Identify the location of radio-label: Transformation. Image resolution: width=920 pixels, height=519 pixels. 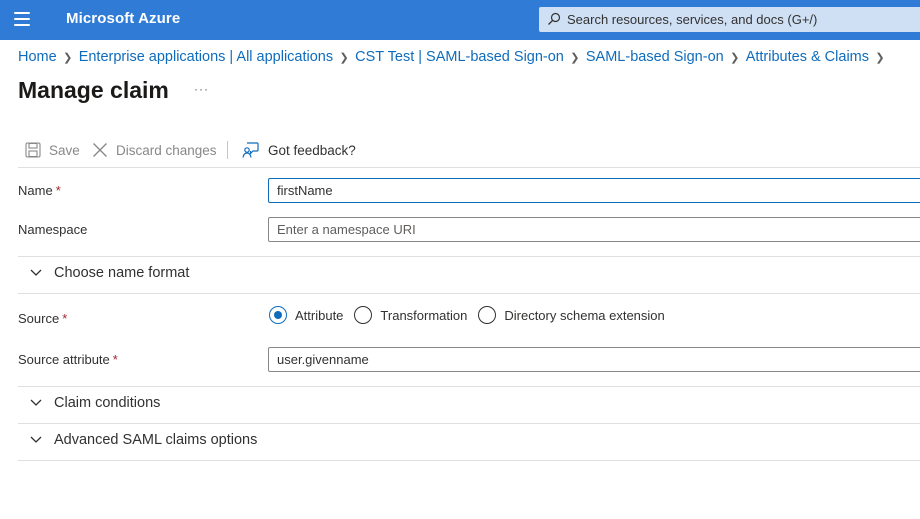
(424, 315).